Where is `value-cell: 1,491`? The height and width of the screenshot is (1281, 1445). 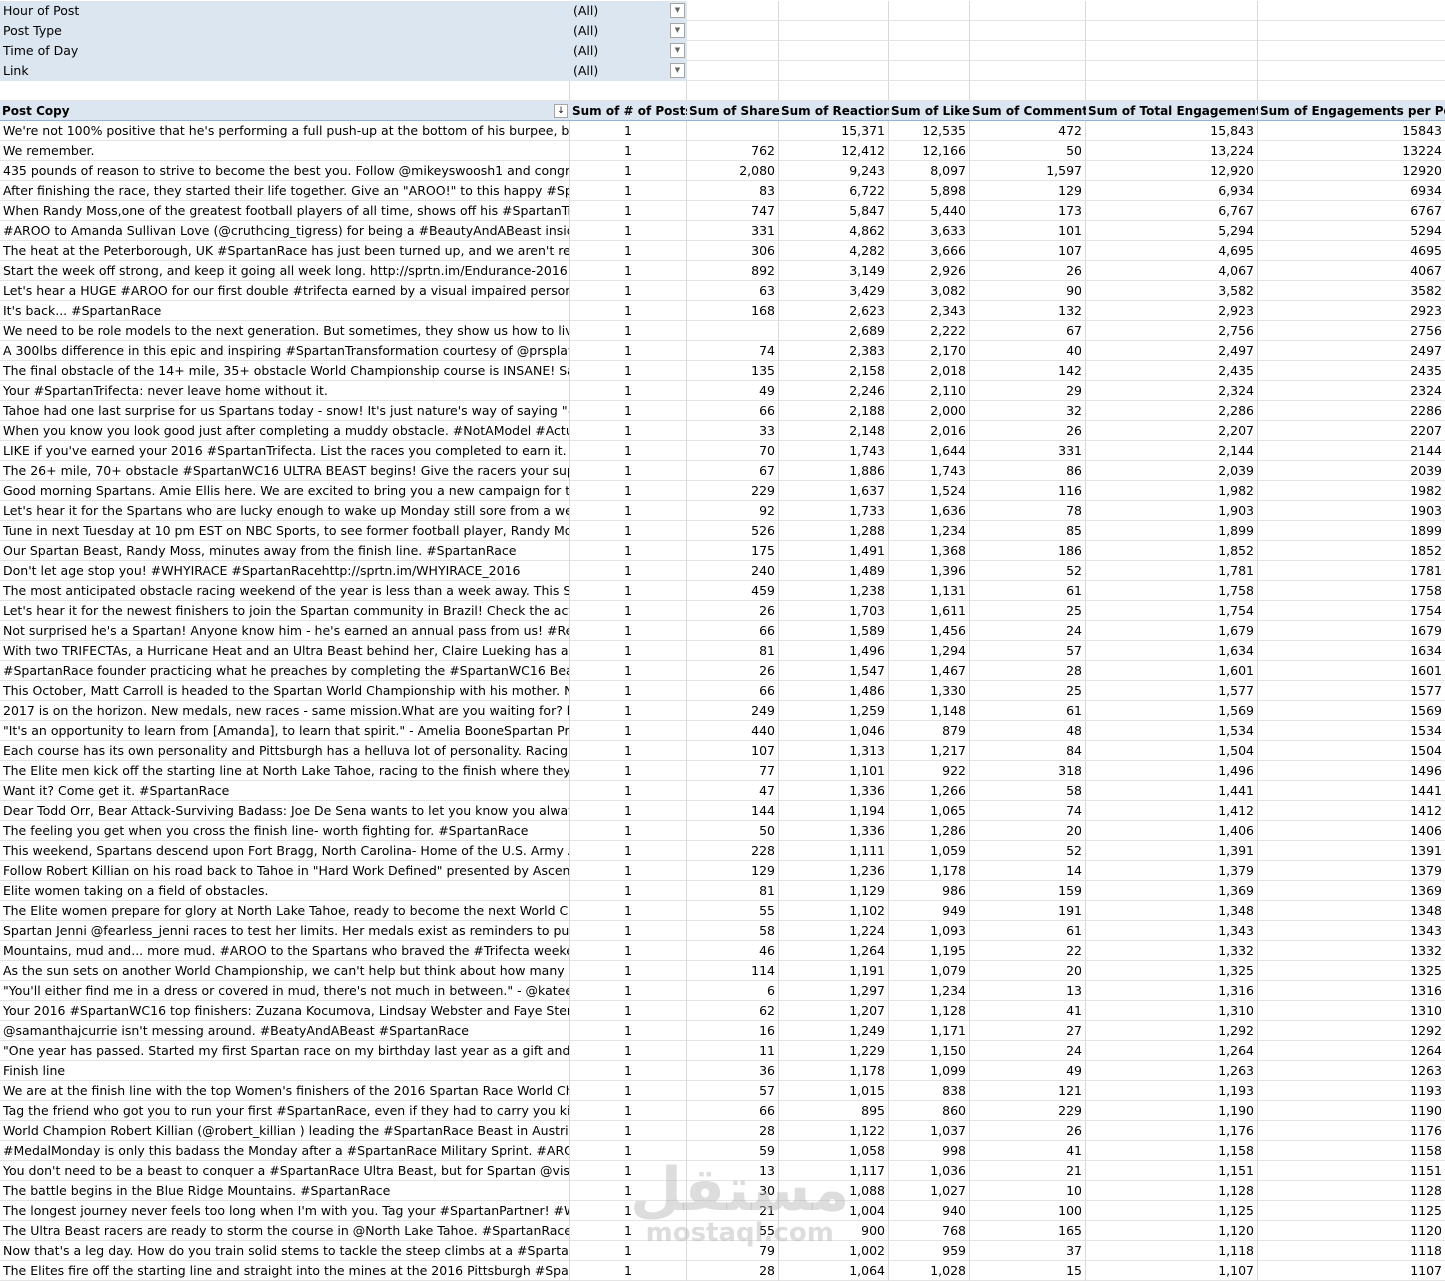 value-cell: 1,491 is located at coordinates (834, 551).